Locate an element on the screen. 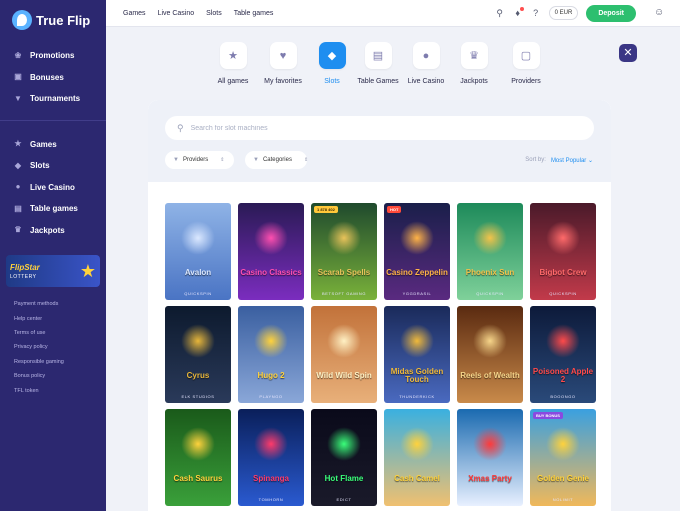  game-title: Scarab Spells is located at coordinates (344, 272).